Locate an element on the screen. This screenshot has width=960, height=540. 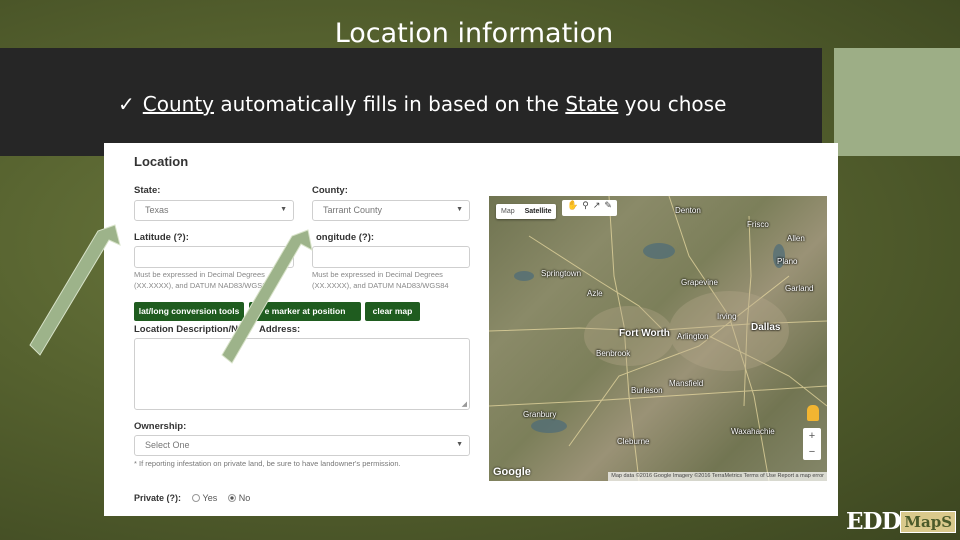
city-label: Plano is located at coordinates (787, 261).